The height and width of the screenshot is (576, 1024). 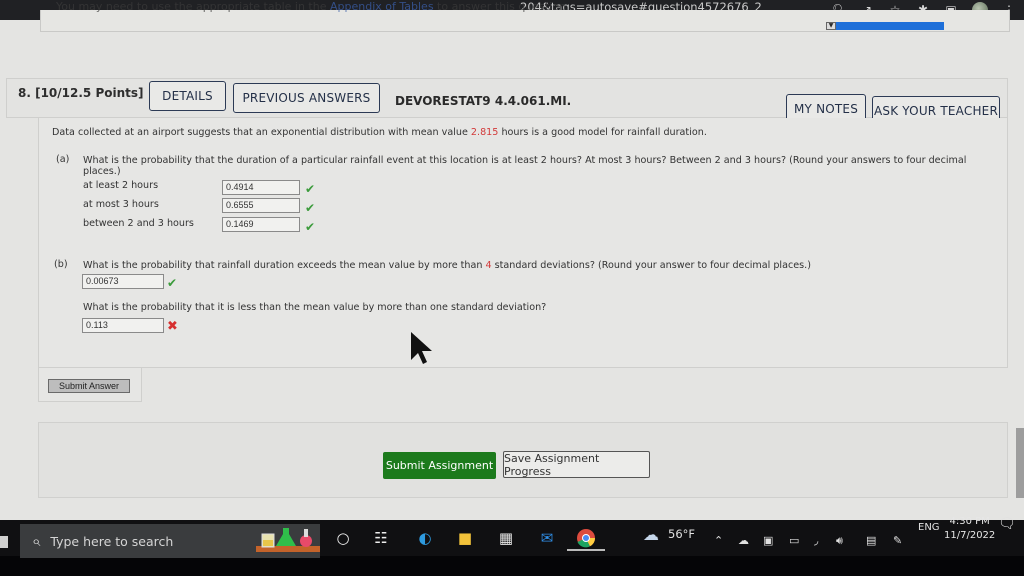 What do you see at coordinates (969, 521) in the screenshot?
I see `clock-time: 4:30 PM` at bounding box center [969, 521].